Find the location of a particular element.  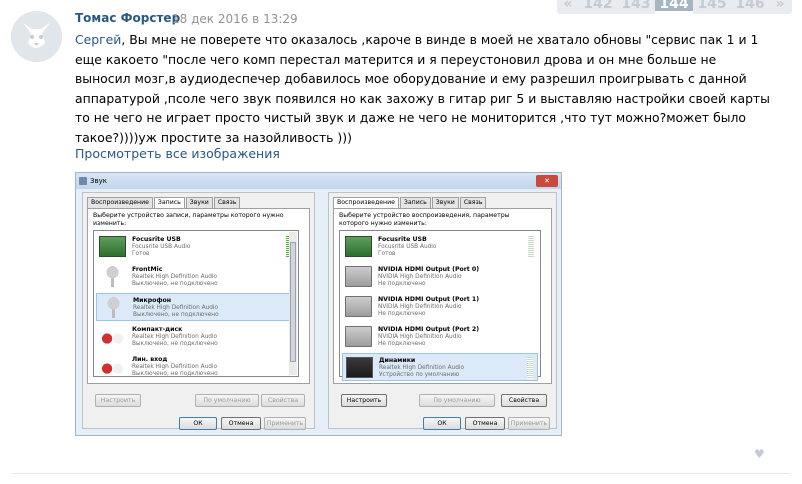

default-avatar-dog-icon is located at coordinates (36, 36).